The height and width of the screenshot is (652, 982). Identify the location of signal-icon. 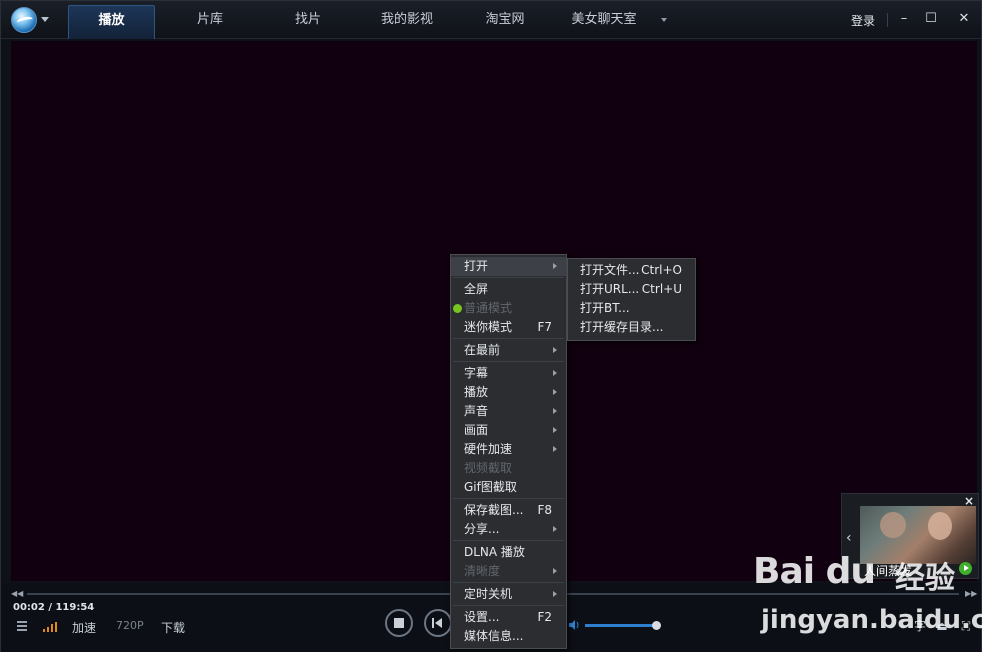
(51, 626).